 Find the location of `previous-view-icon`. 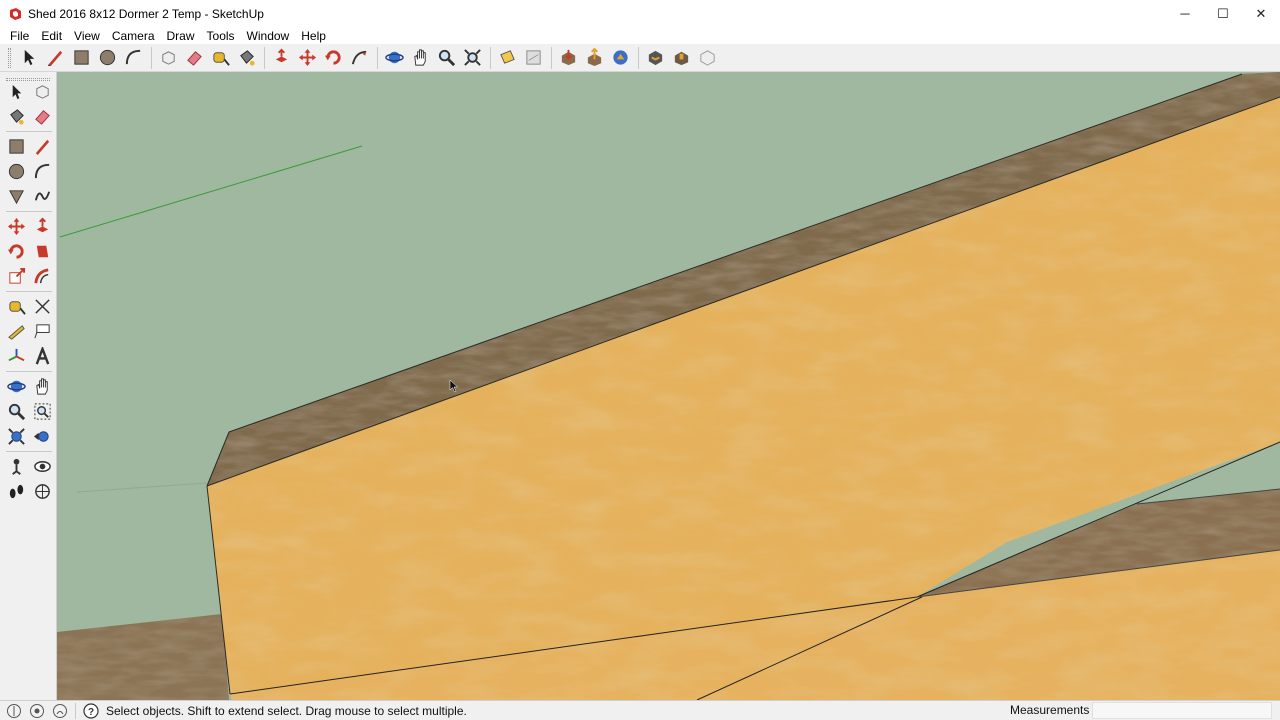

previous-view-icon is located at coordinates (42, 436).